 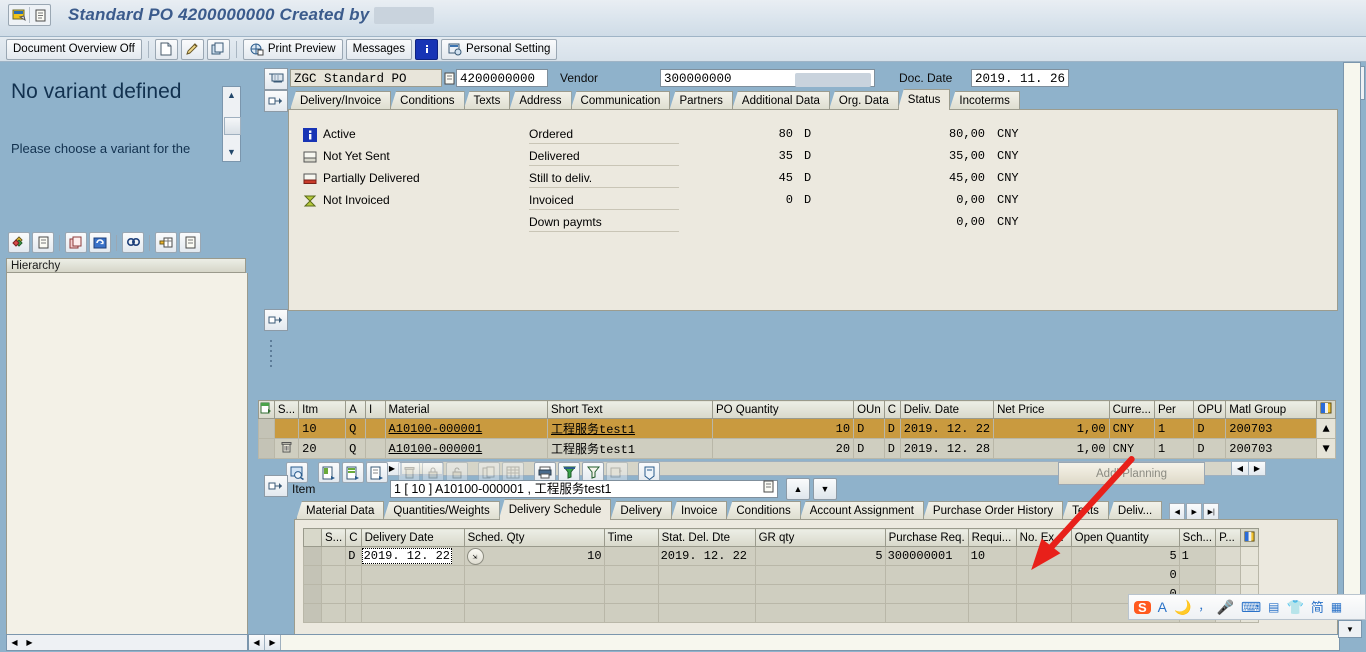 What do you see at coordinates (166, 49) in the screenshot?
I see `new-document-icon` at bounding box center [166, 49].